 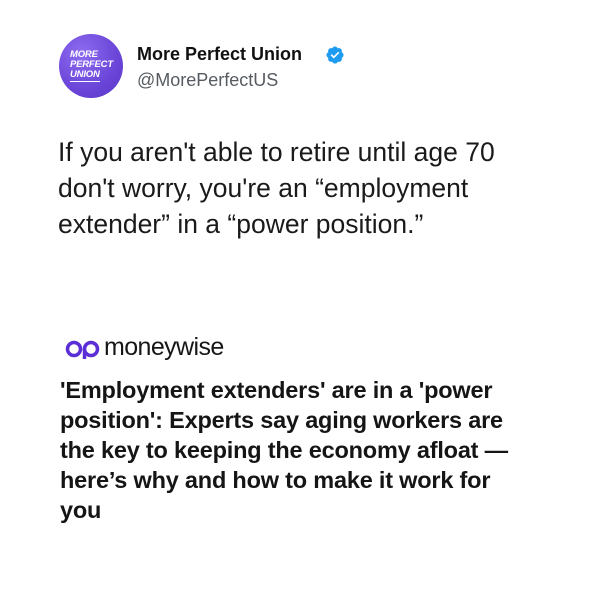 What do you see at coordinates (335, 55) in the screenshot?
I see `verified-badge-icon` at bounding box center [335, 55].